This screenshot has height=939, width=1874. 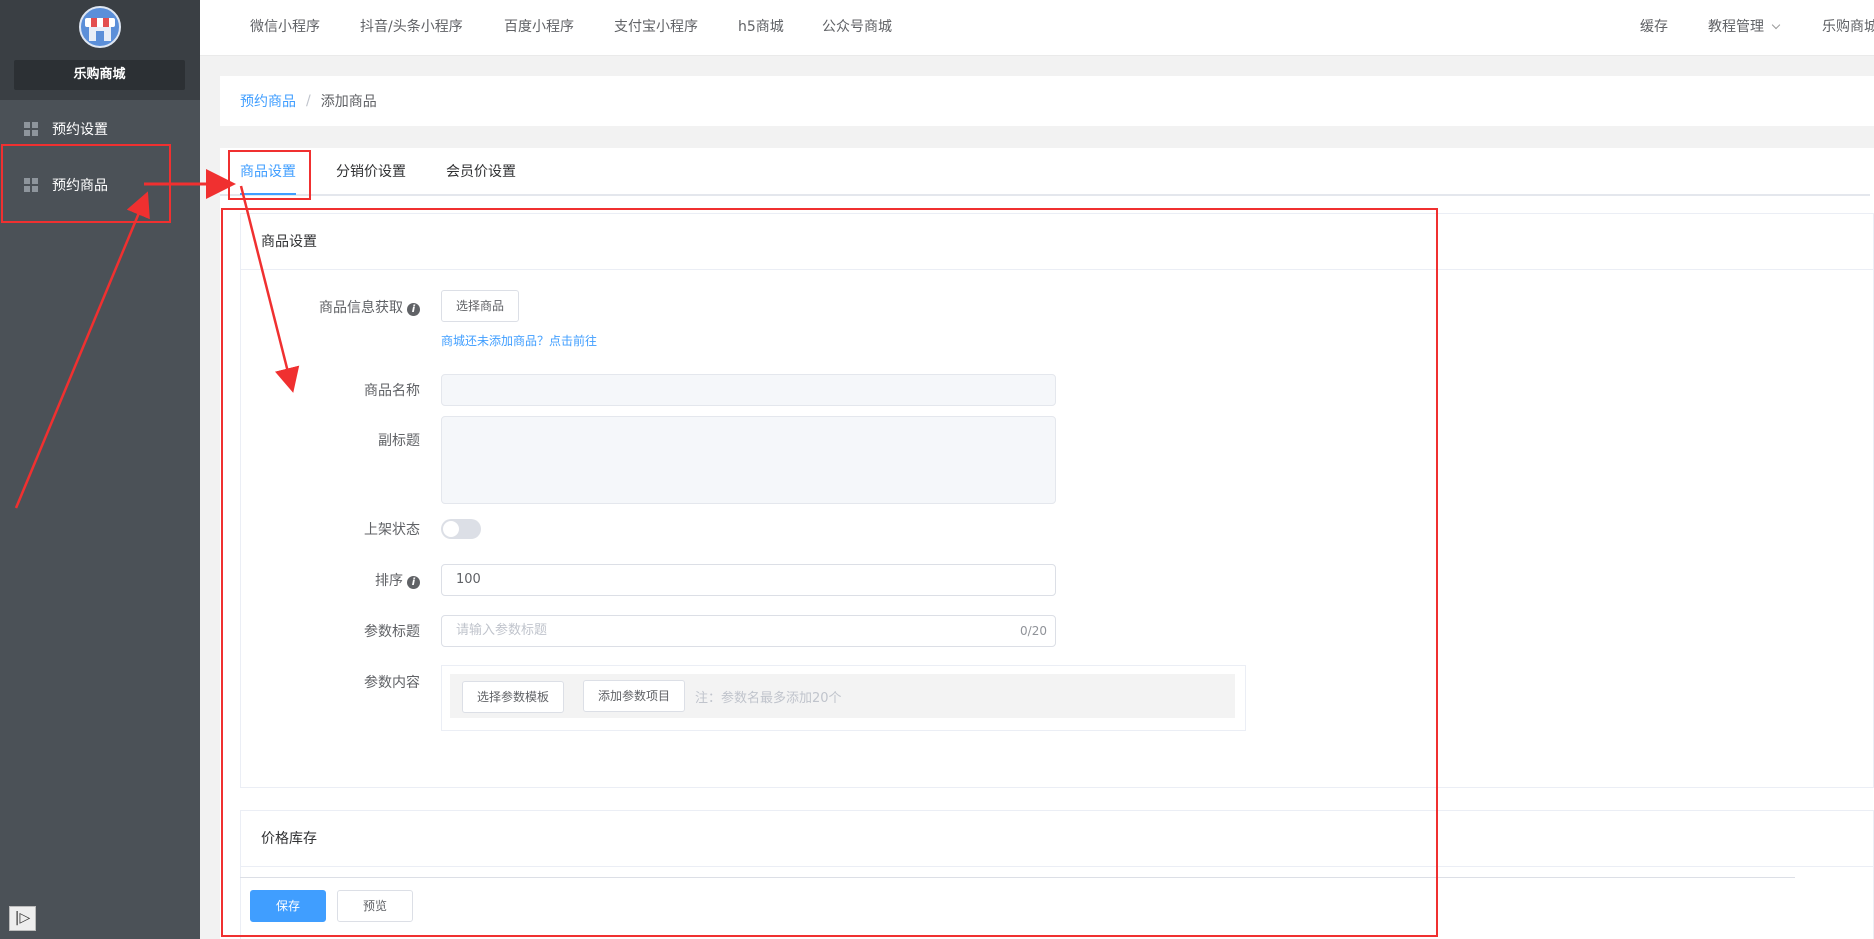 What do you see at coordinates (1848, 28) in the screenshot?
I see `user-menu: 乐购商城` at bounding box center [1848, 28].